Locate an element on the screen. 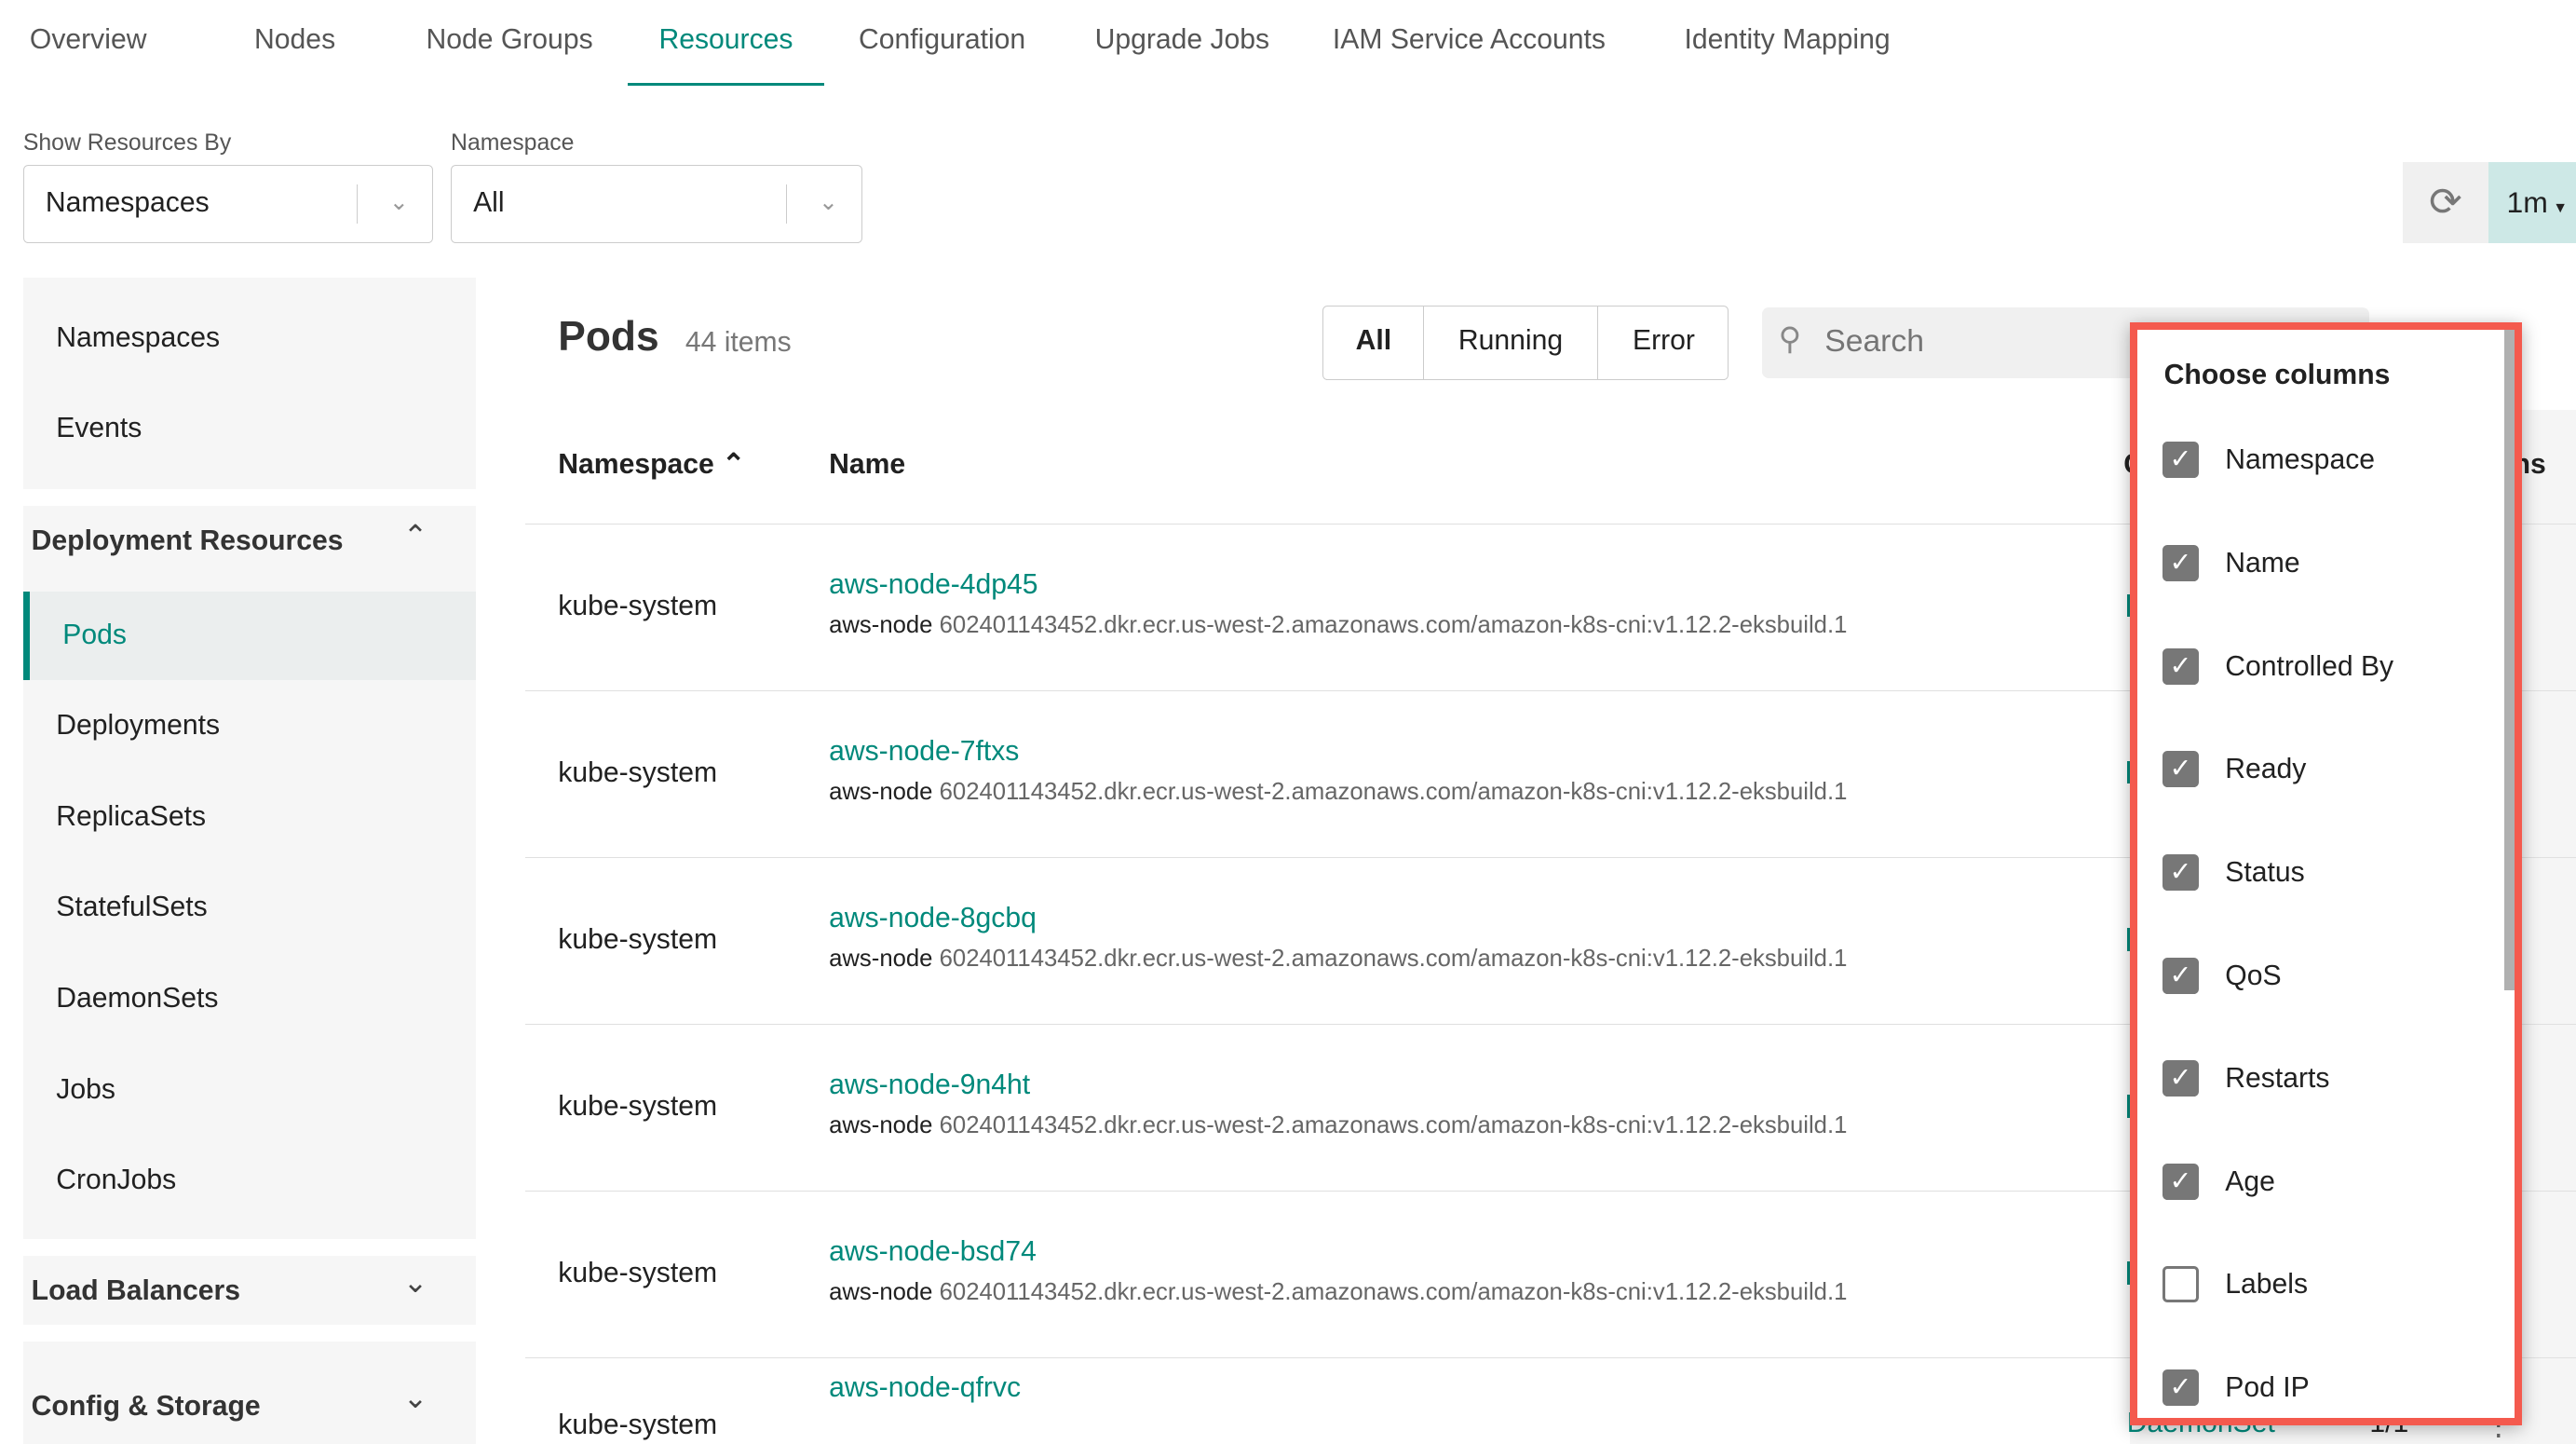  sidebar-item-namespaces: Namespaces is located at coordinates (138, 339).